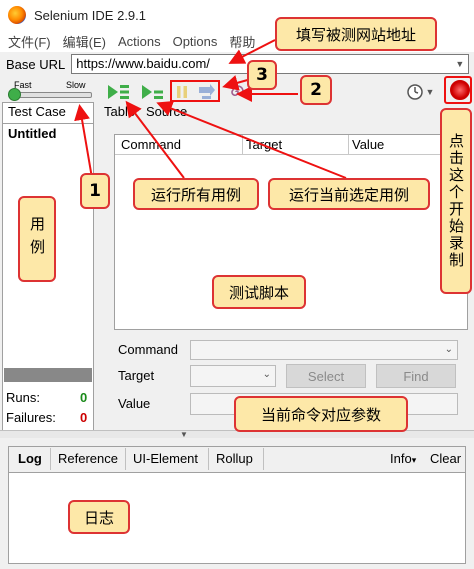  Describe the element at coordinates (356, 34) in the screenshot. I see `callout-fill-url: 填写被测网站地址` at that location.